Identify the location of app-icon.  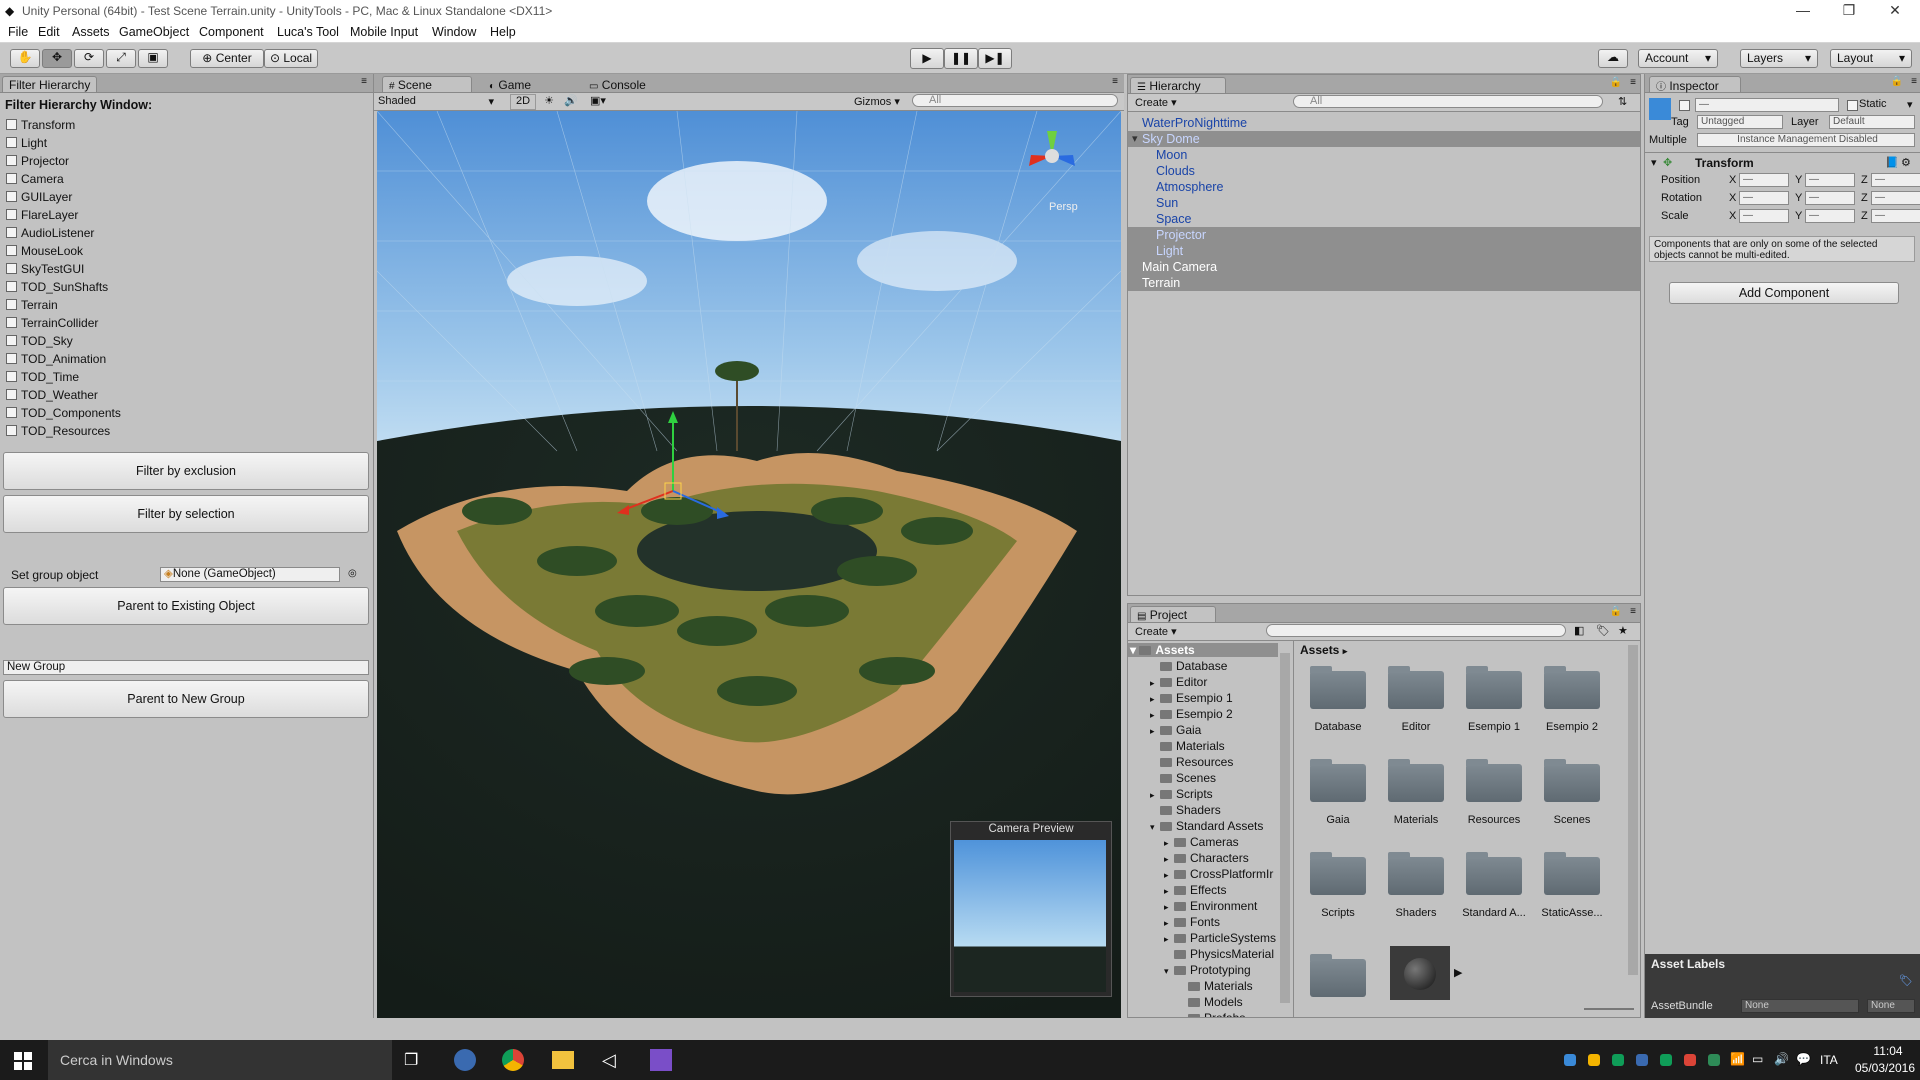
(465, 1060).